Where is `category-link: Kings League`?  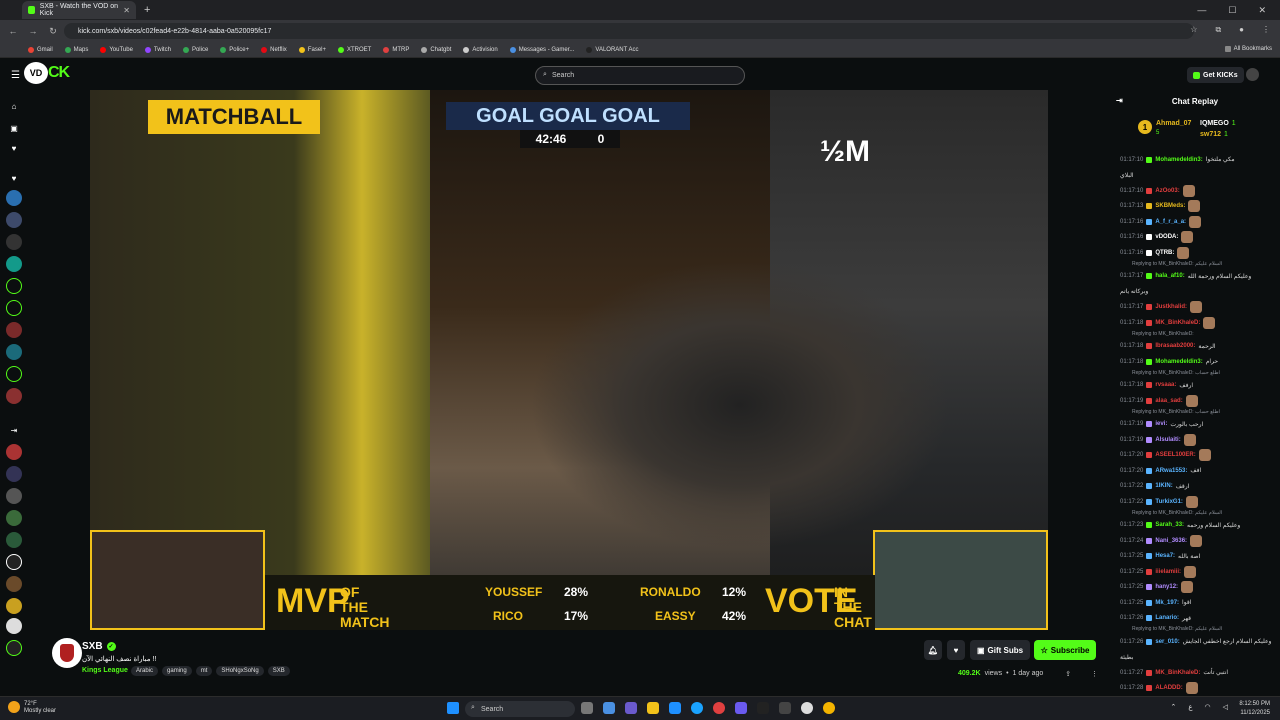
category-link: Kings League is located at coordinates (105, 670).